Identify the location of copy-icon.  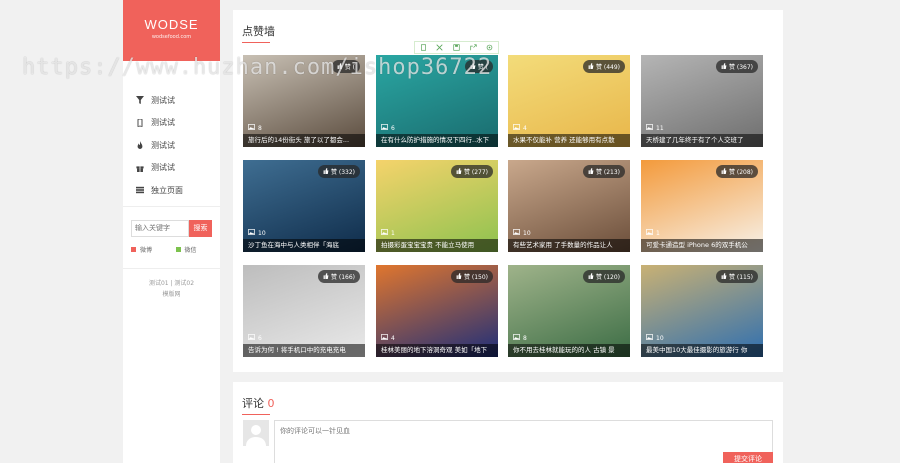
(423, 47).